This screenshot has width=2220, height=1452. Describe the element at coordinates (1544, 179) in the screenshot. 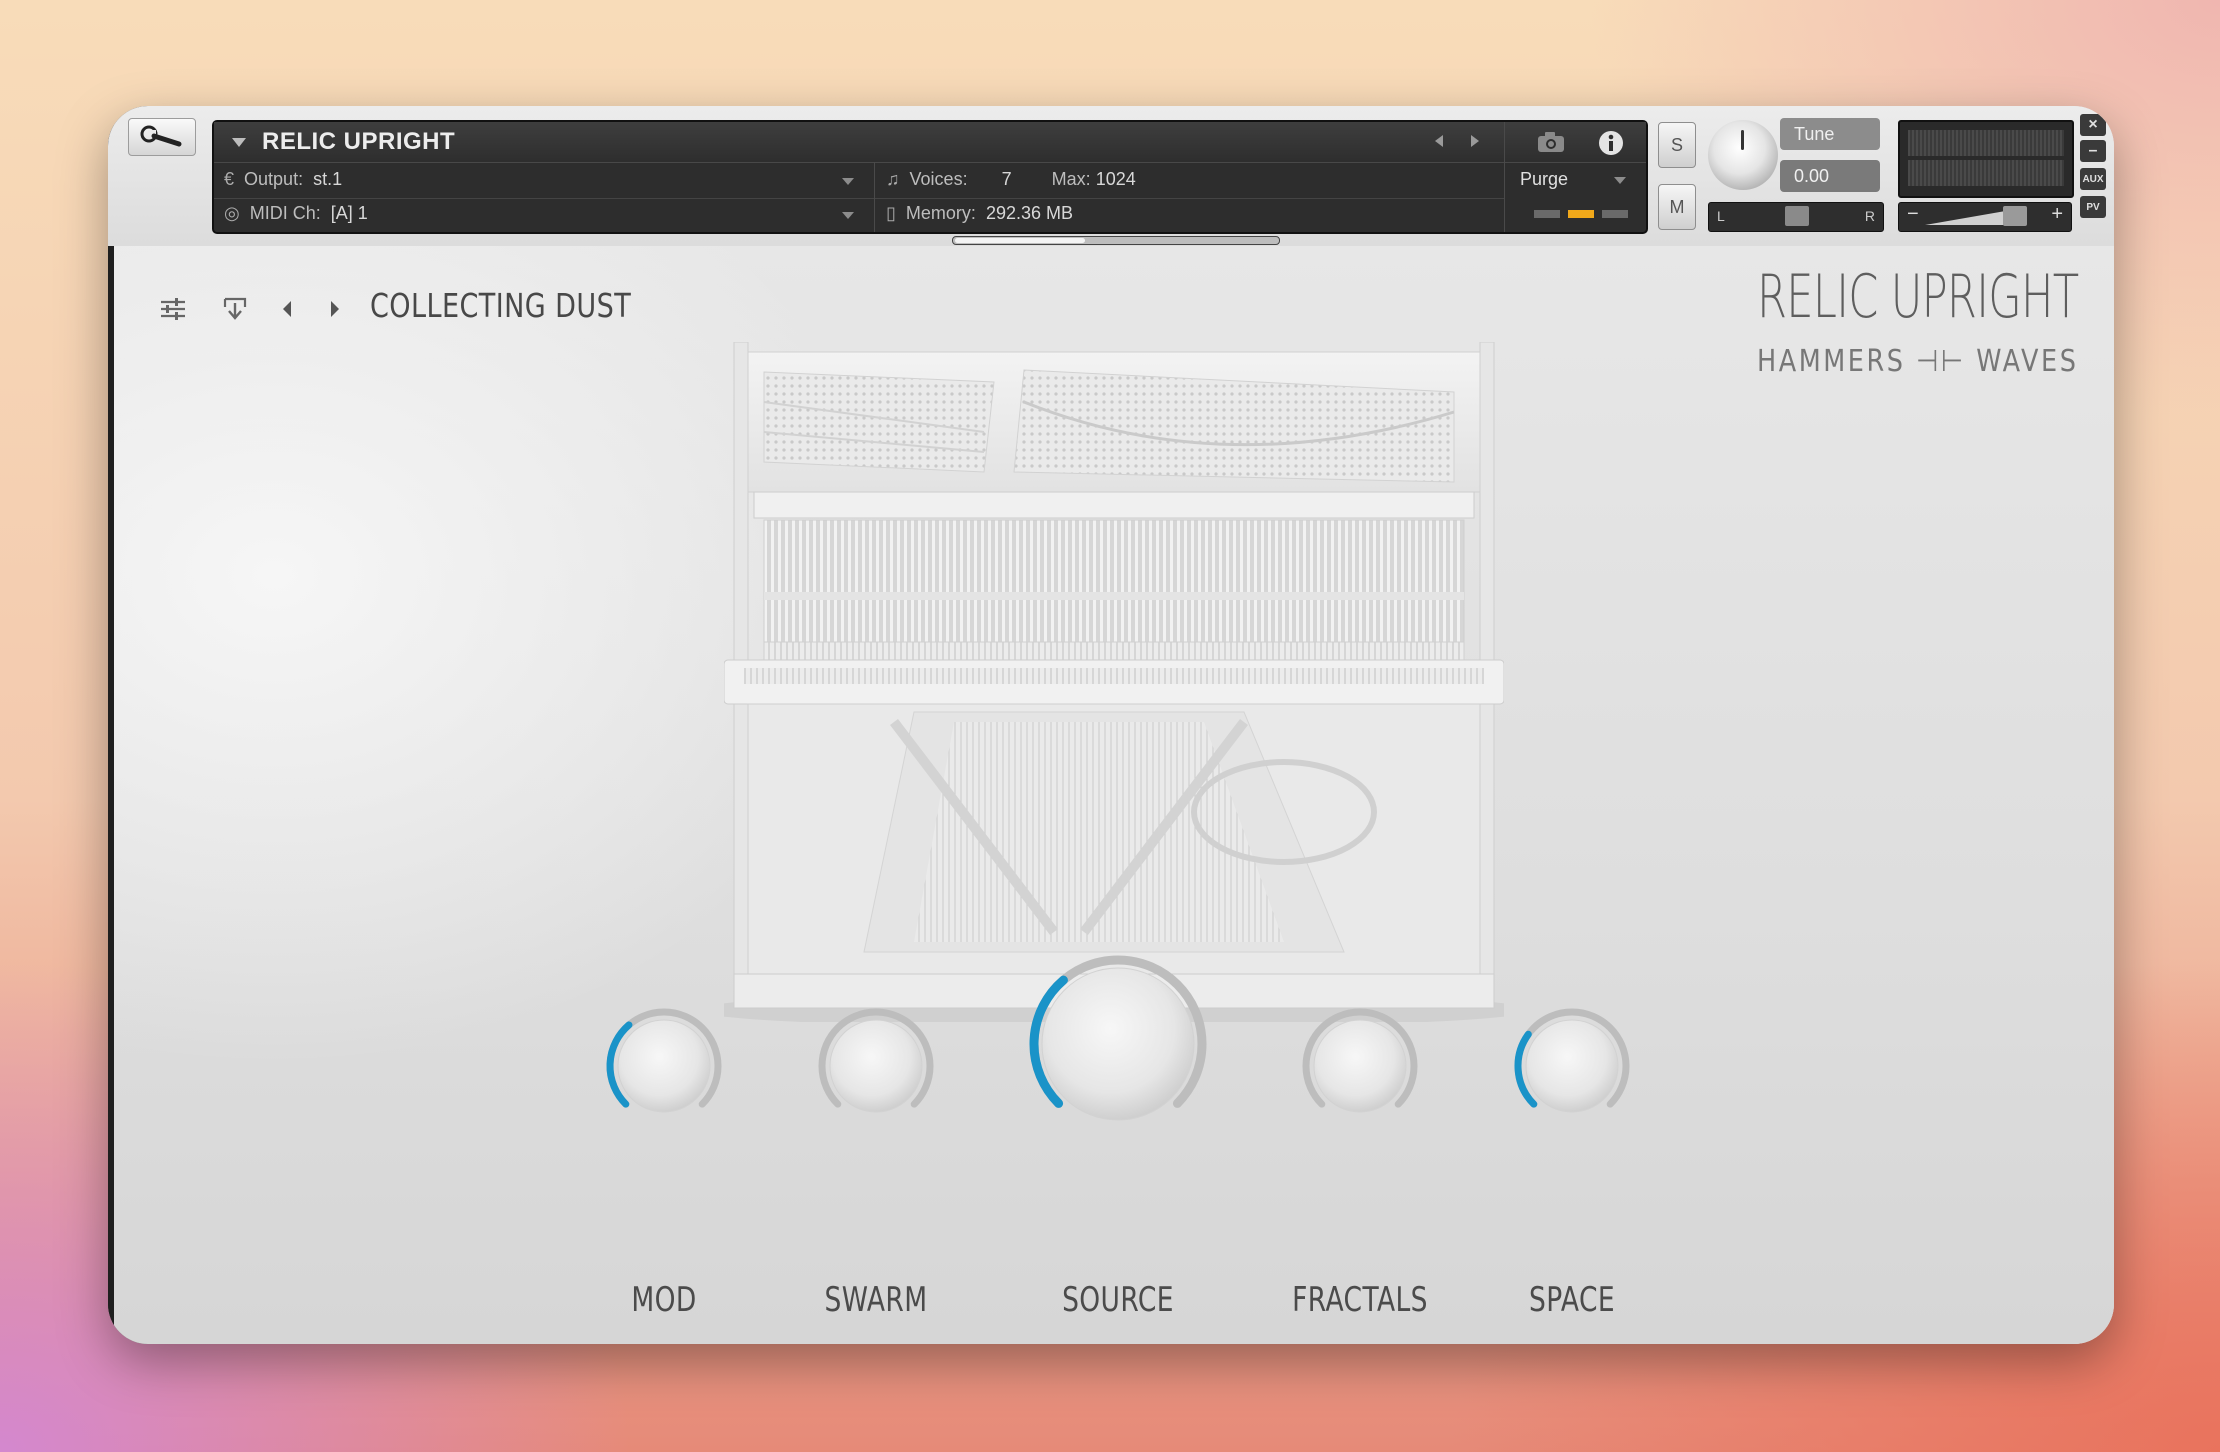

I see `purge-button: Purge` at that location.